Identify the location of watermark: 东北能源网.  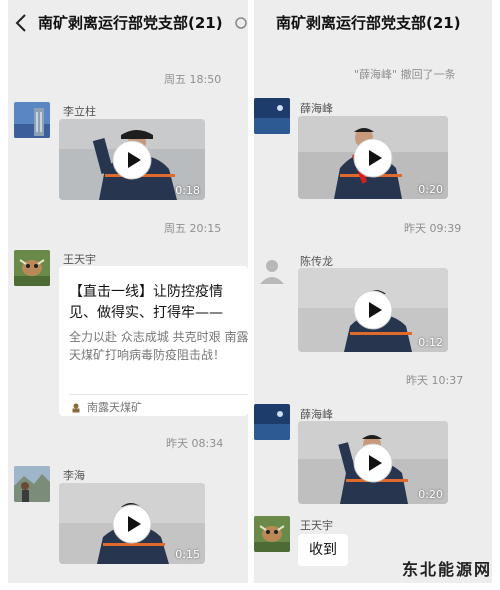
(446, 569).